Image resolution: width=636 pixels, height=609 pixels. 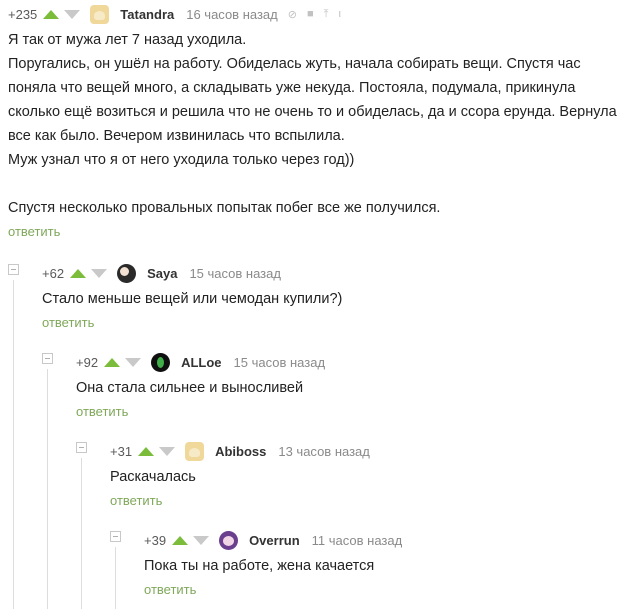 What do you see at coordinates (127, 40) in the screenshot?
I see `comment-paragraph: Я так от мужа лет 7 назад уходила.` at bounding box center [127, 40].